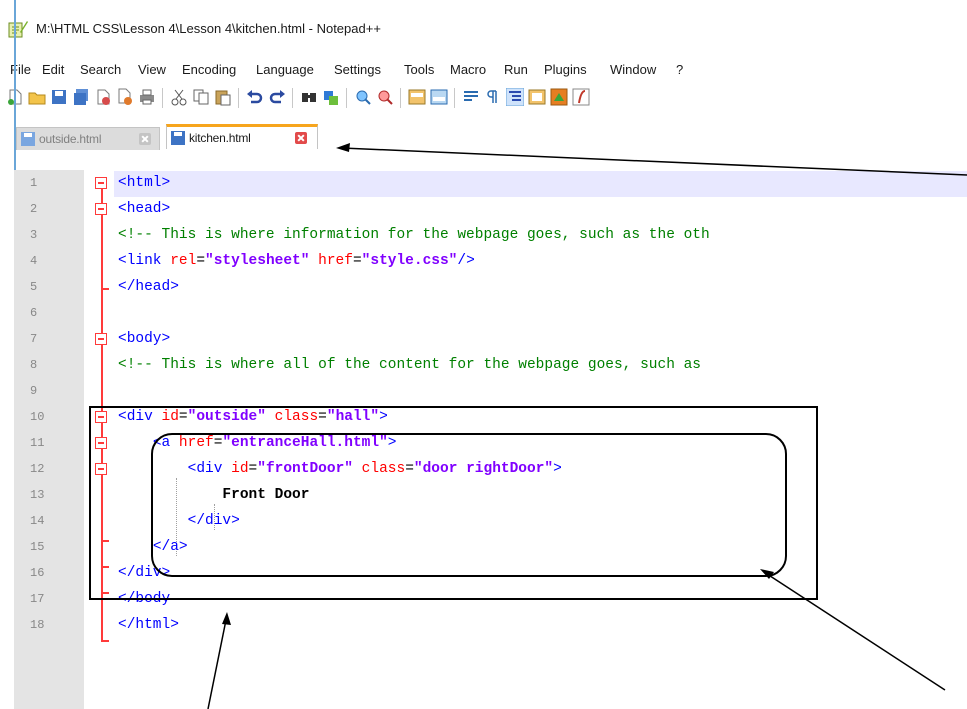  Describe the element at coordinates (242, 136) in the screenshot. I see `tab-kitchen-html: kitchen.html` at that location.